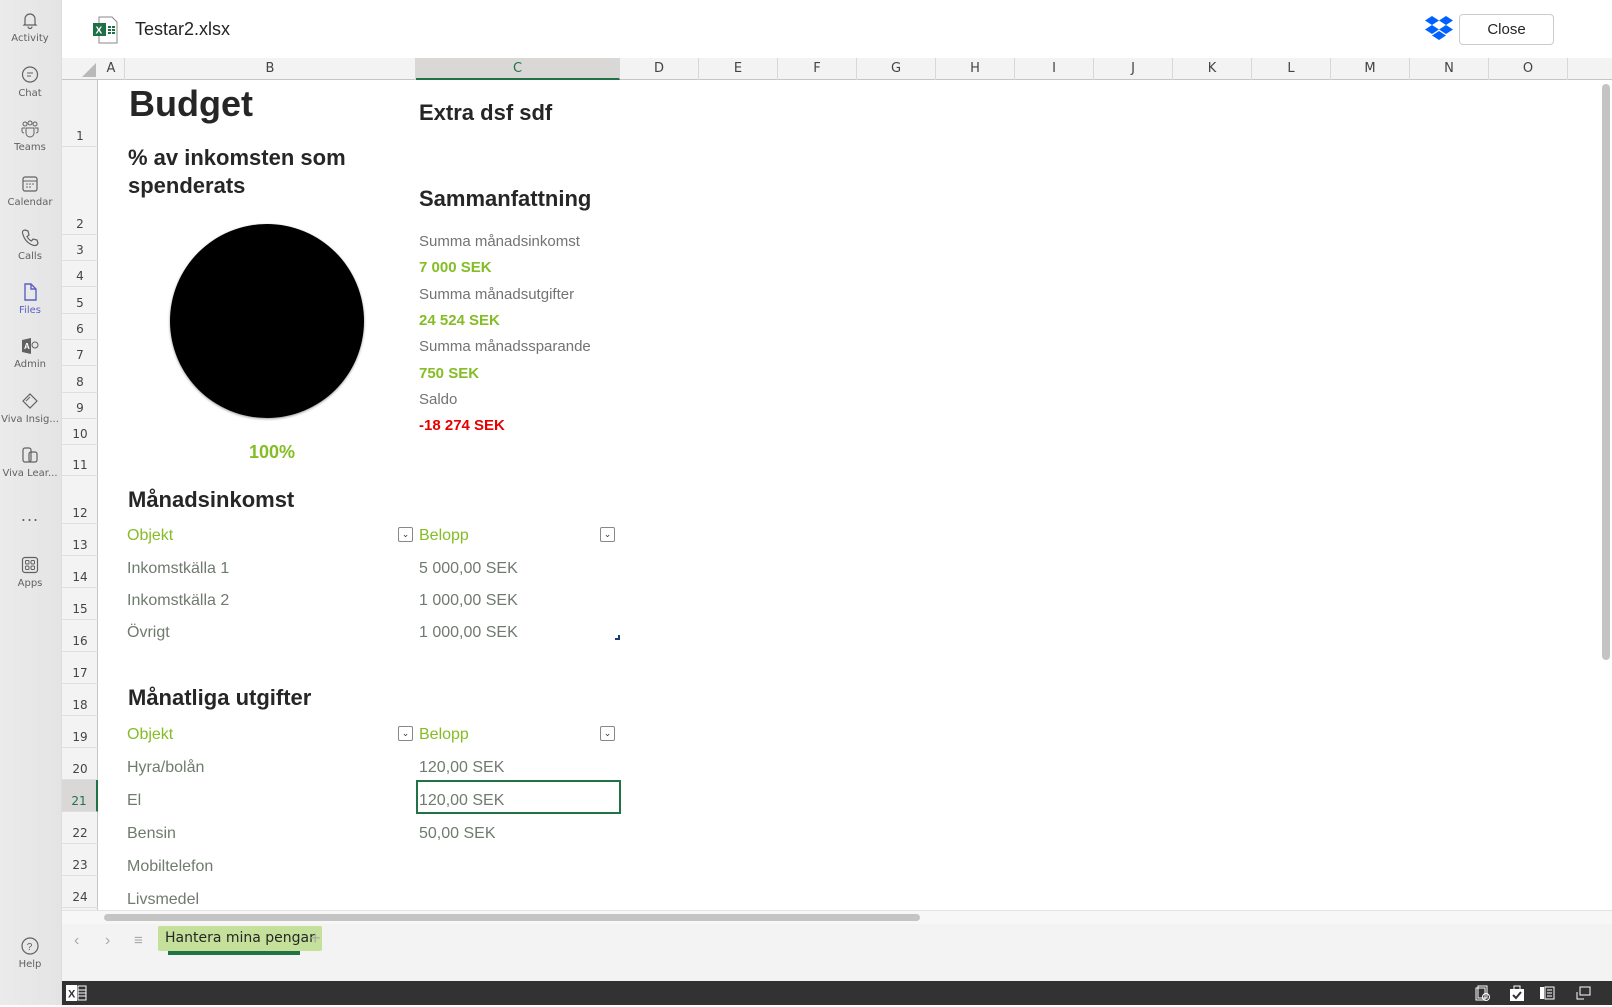 This screenshot has height=1007, width=1612. Describe the element at coordinates (80, 764) in the screenshot. I see `row-header: 20` at that location.